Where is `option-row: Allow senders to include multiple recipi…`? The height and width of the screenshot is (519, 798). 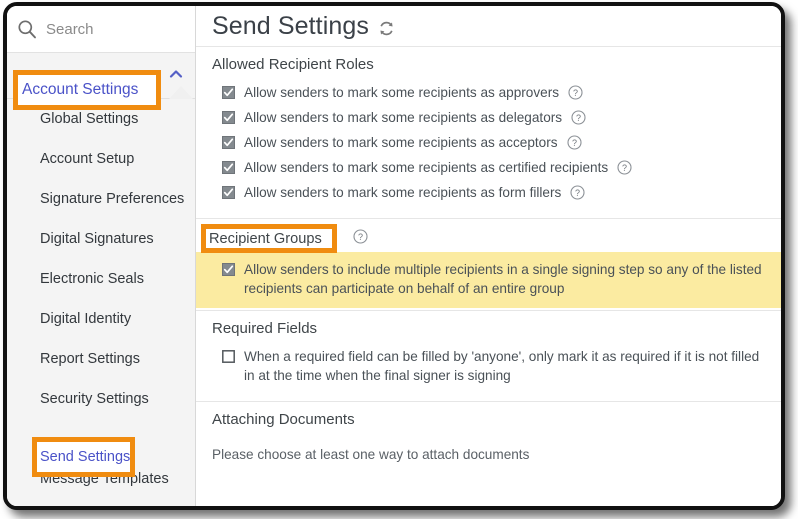 option-row: Allow senders to include multiple recipi… is located at coordinates (488, 280).